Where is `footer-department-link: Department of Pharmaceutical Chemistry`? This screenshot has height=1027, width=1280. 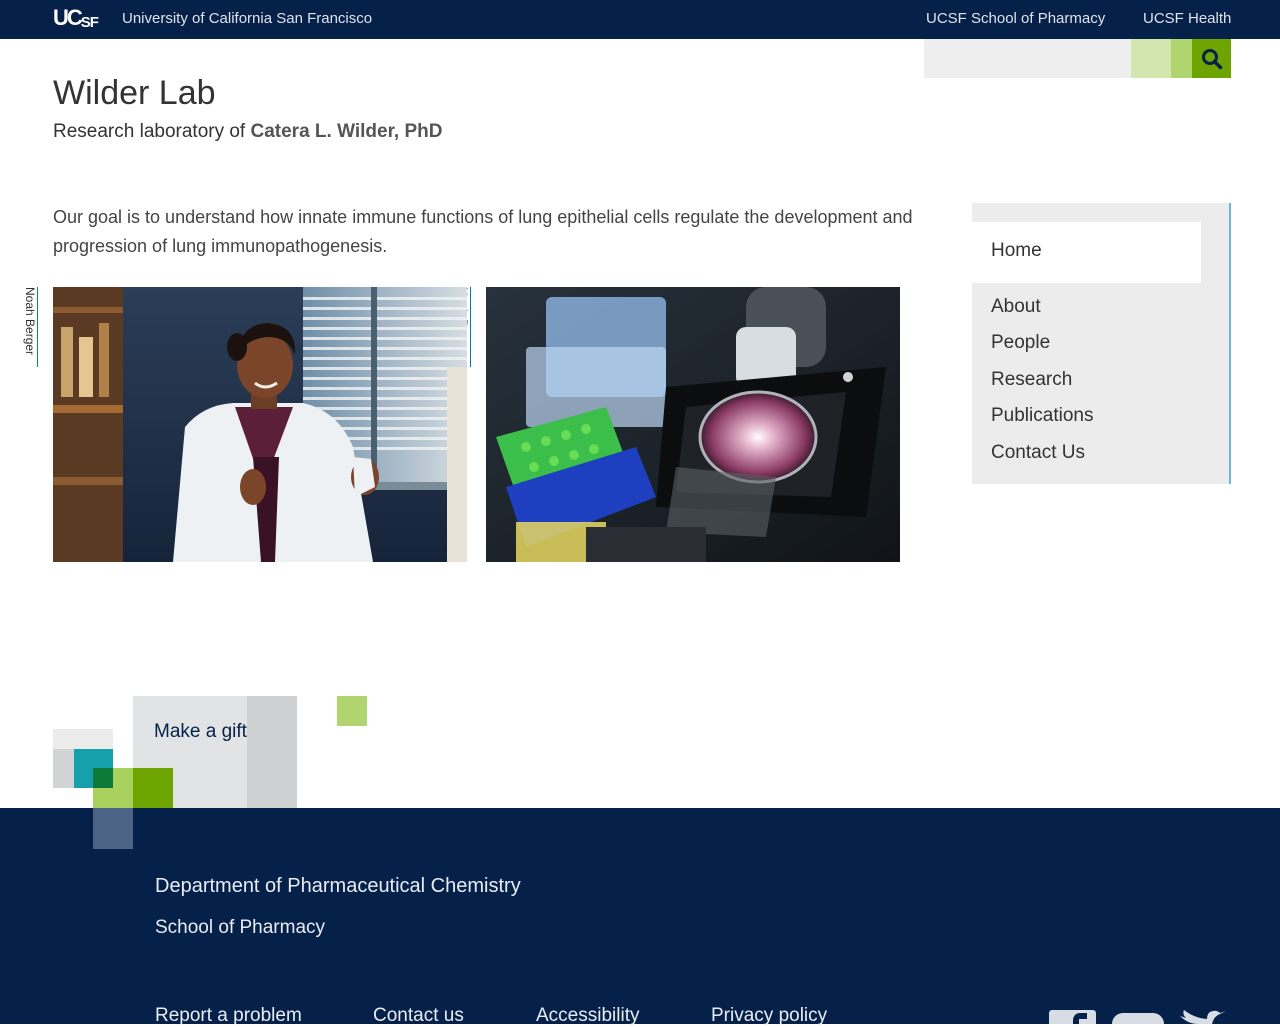
footer-department-link: Department of Pharmaceutical Chemistry is located at coordinates (338, 886).